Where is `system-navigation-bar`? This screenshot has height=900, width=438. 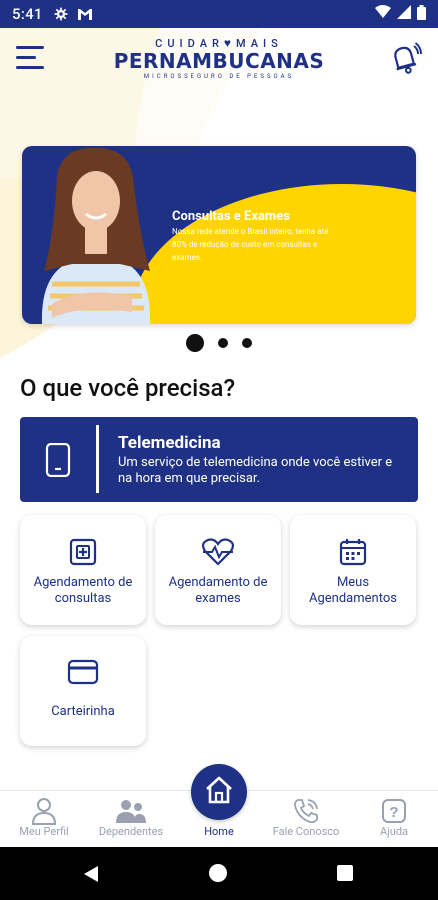 system-navigation-bar is located at coordinates (219, 873).